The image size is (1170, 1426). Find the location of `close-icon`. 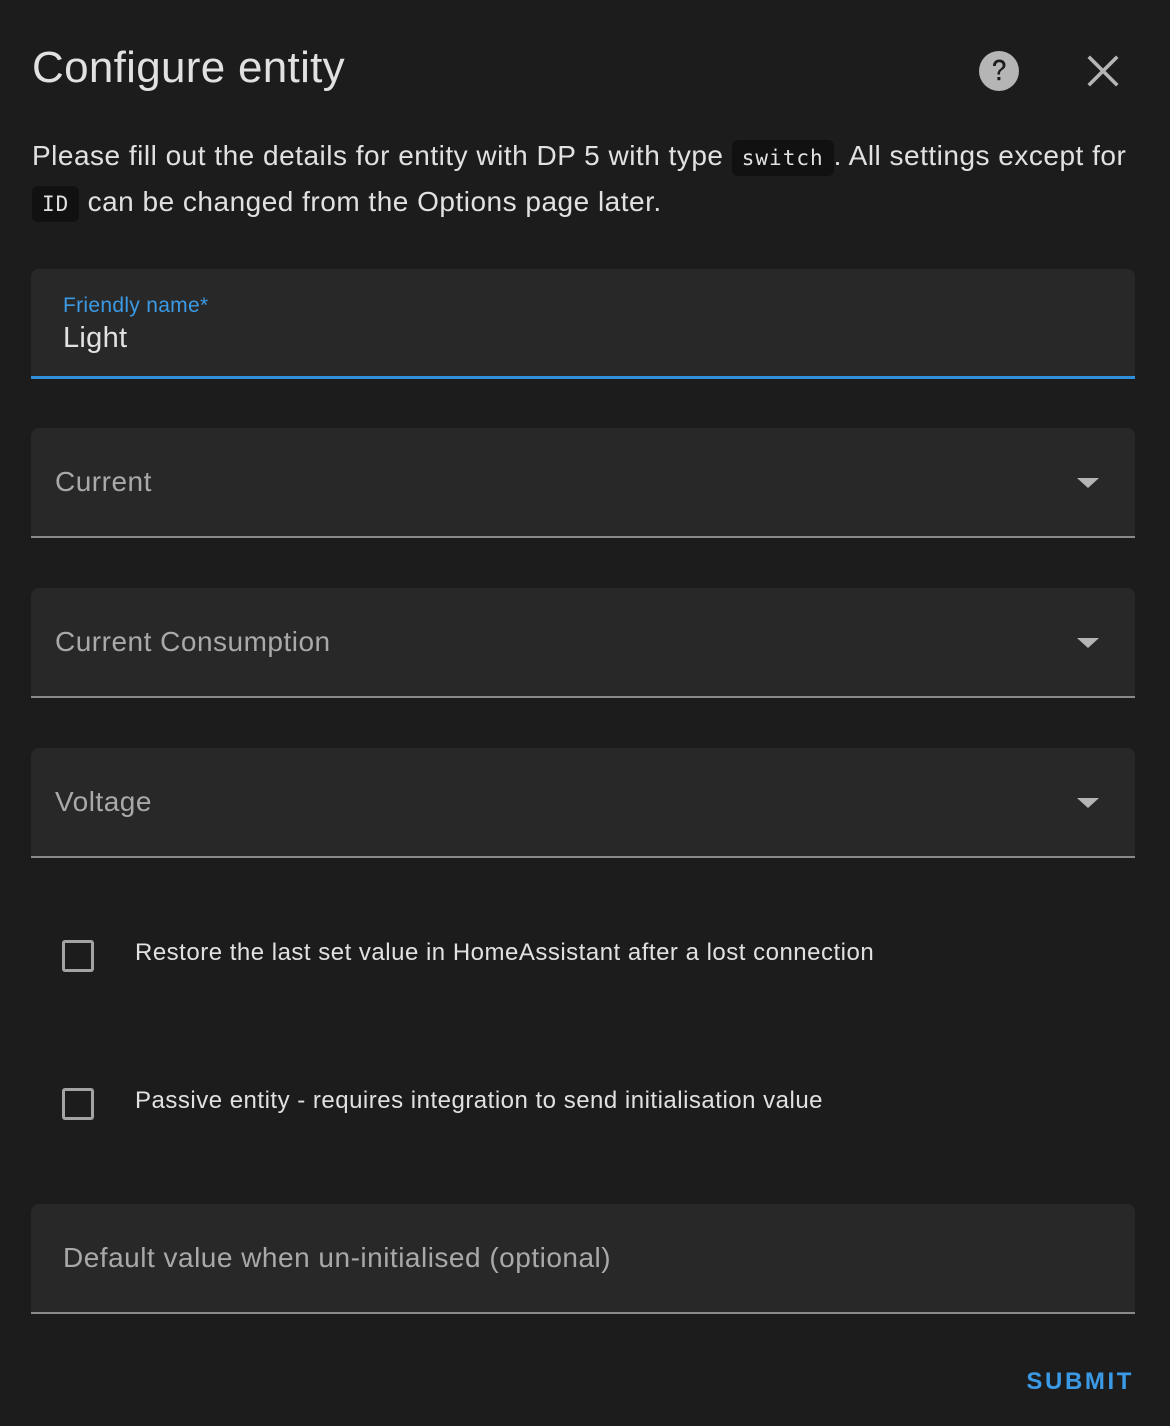

close-icon is located at coordinates (1103, 71).